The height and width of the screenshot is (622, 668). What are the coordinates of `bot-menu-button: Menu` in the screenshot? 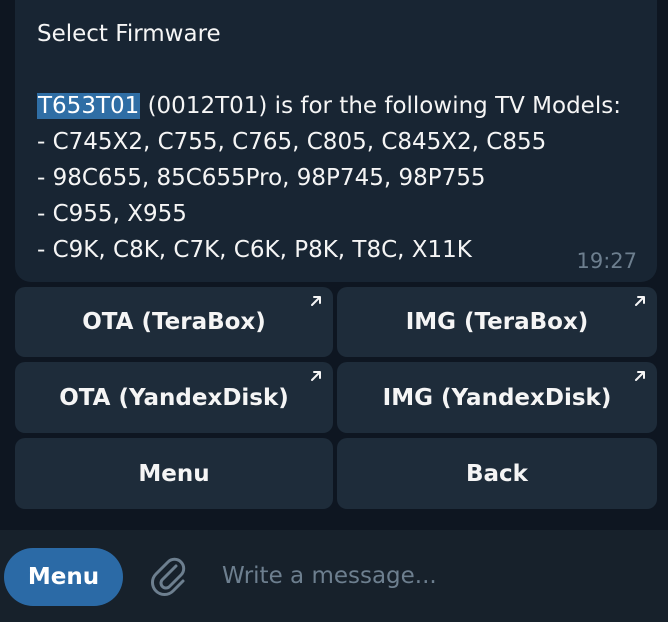 It's located at (63, 577).